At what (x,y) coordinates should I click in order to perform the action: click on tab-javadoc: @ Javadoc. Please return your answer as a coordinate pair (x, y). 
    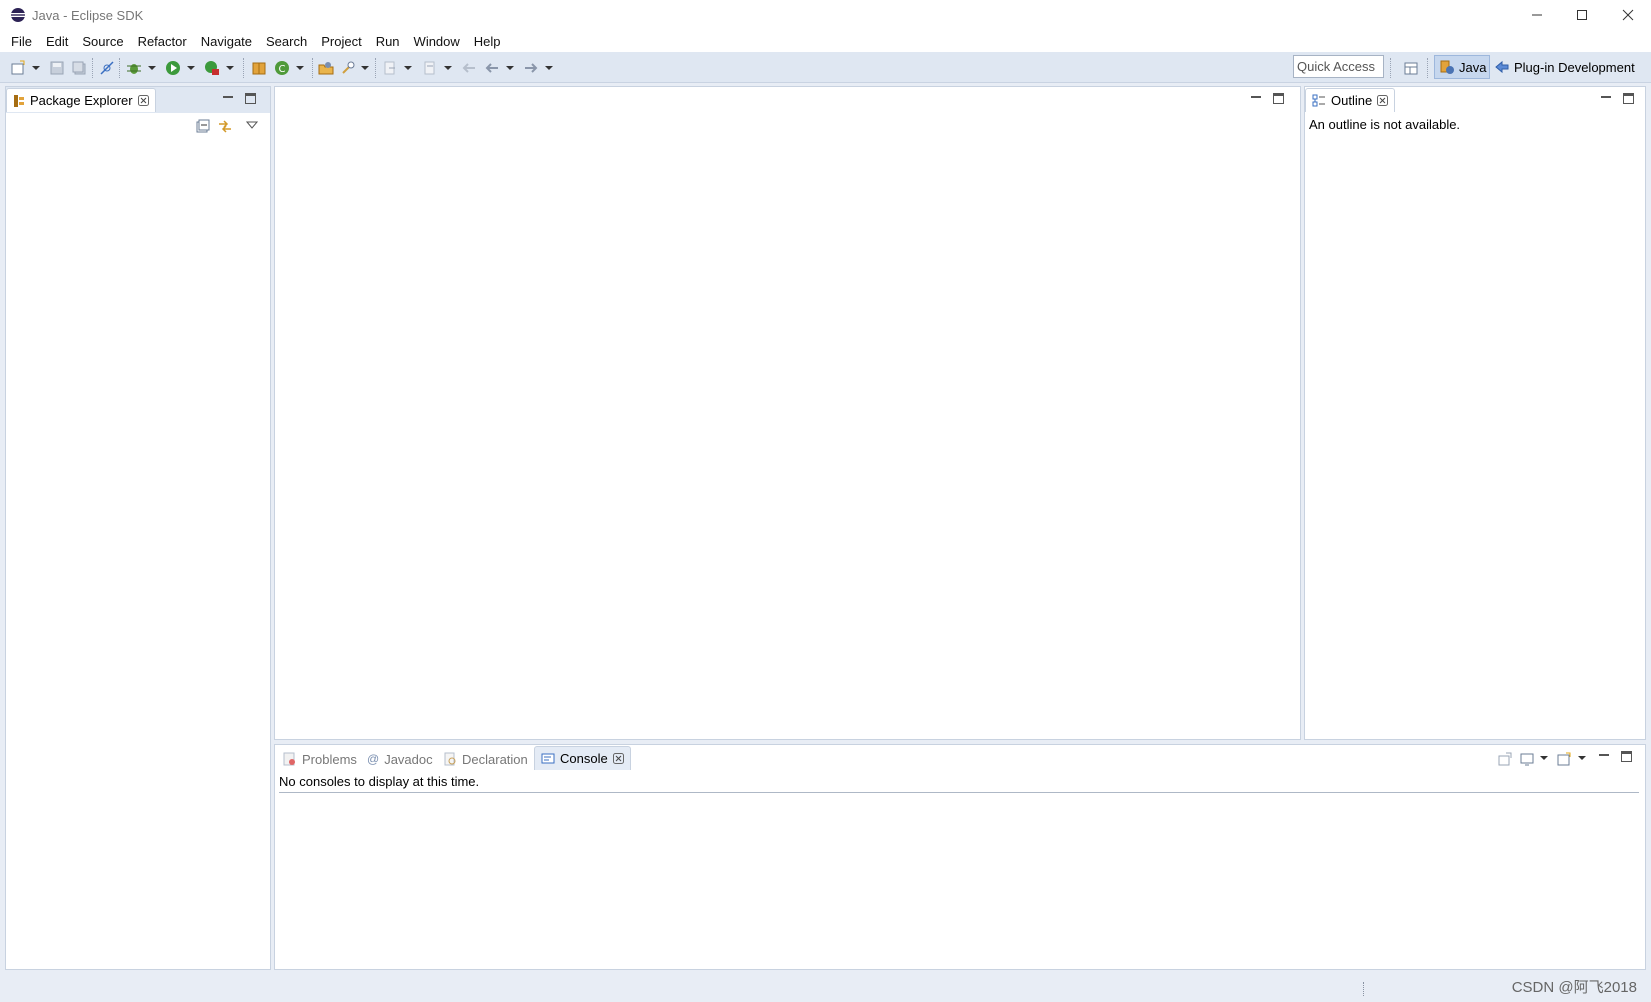
    Looking at the image, I should click on (400, 759).